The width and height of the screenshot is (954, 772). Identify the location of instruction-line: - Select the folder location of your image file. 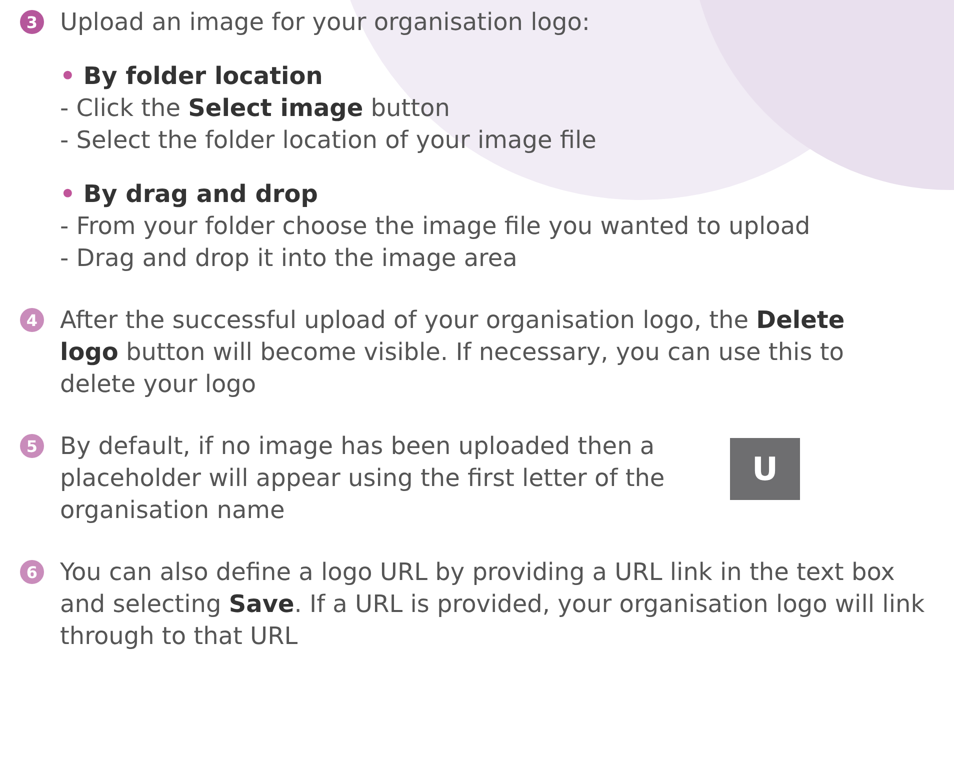
(329, 140).